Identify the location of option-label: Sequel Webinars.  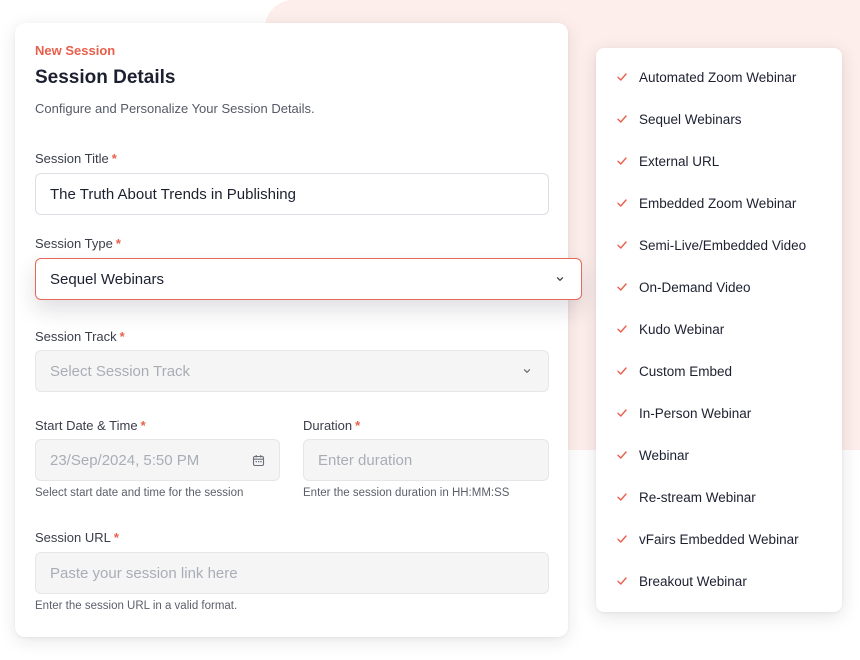
(690, 119).